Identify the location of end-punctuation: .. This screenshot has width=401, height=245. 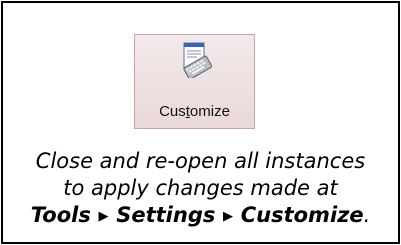
(367, 215).